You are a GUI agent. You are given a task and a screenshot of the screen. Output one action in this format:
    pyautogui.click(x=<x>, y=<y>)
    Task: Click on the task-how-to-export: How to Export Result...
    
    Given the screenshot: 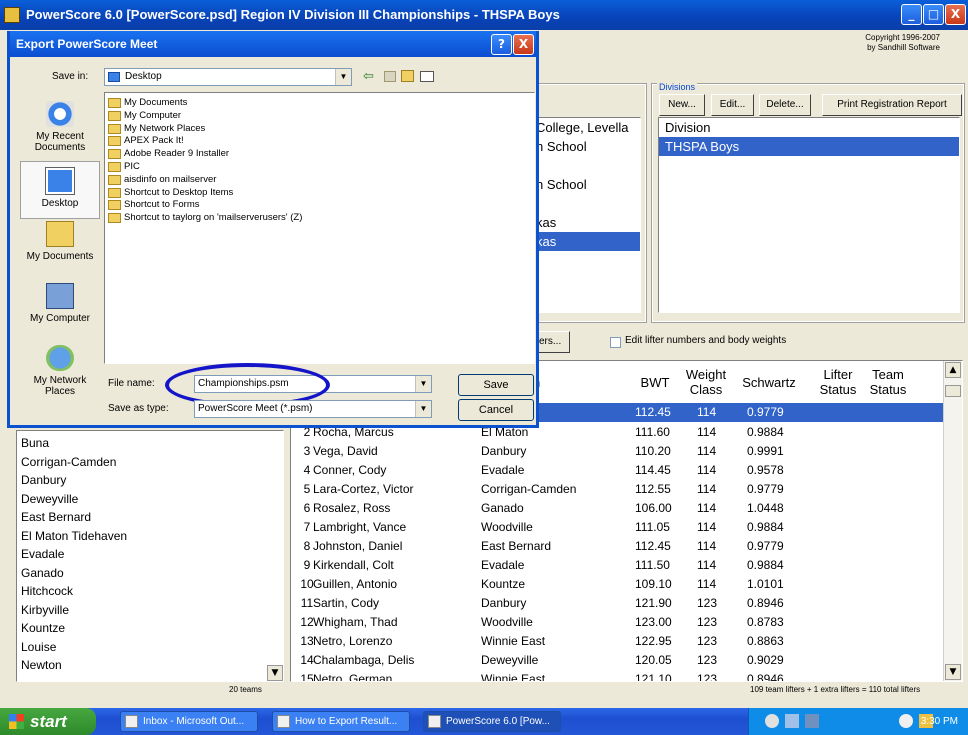 What is the action you would take?
    pyautogui.click(x=341, y=721)
    